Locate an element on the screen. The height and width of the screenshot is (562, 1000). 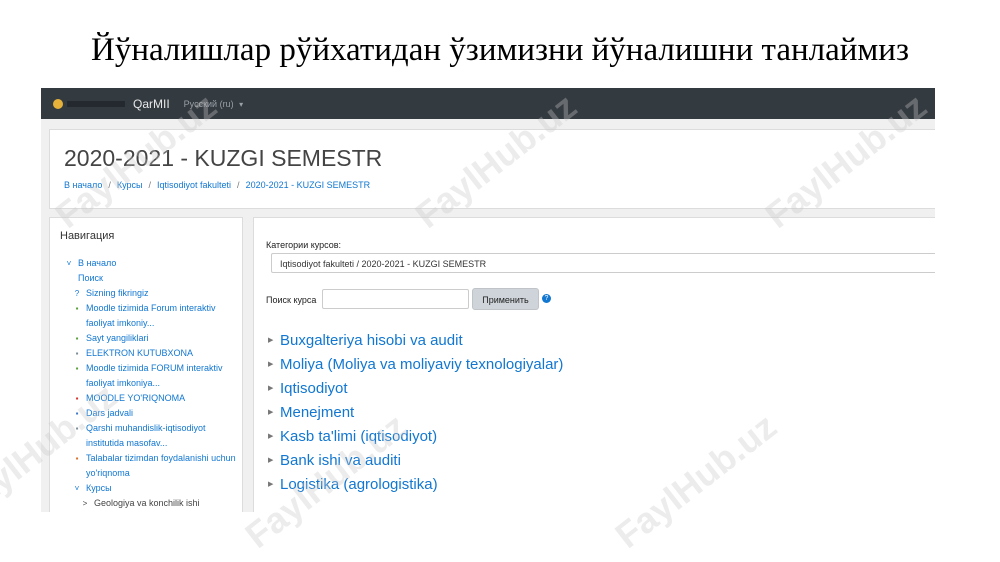
help-icon: ? is located at coordinates (546, 298).